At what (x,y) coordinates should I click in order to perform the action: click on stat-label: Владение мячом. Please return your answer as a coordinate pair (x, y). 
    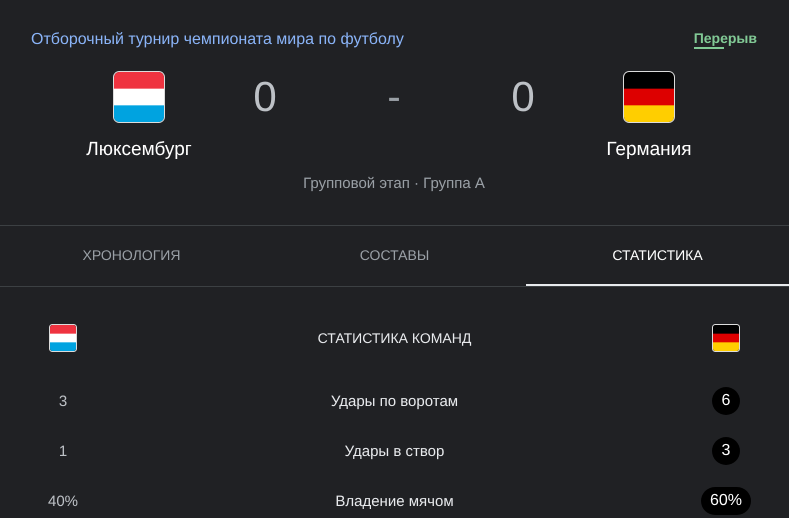
    Looking at the image, I should click on (394, 501).